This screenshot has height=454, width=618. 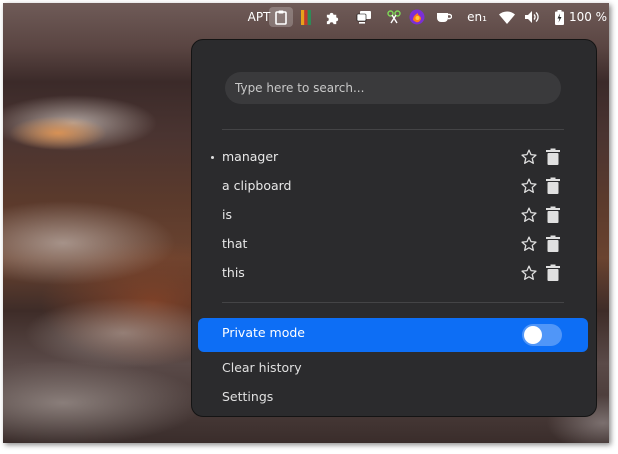 I want to click on clipboard-entry-label: a clipboard, so click(x=257, y=185).